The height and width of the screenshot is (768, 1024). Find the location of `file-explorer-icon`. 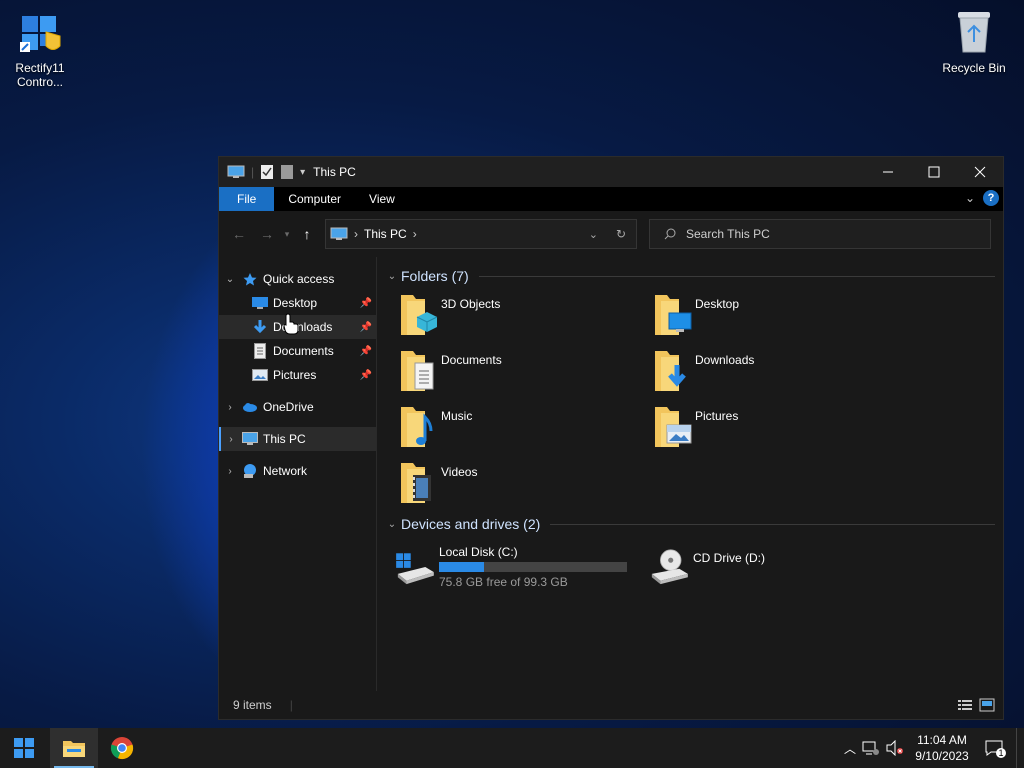

file-explorer-icon is located at coordinates (74, 749).